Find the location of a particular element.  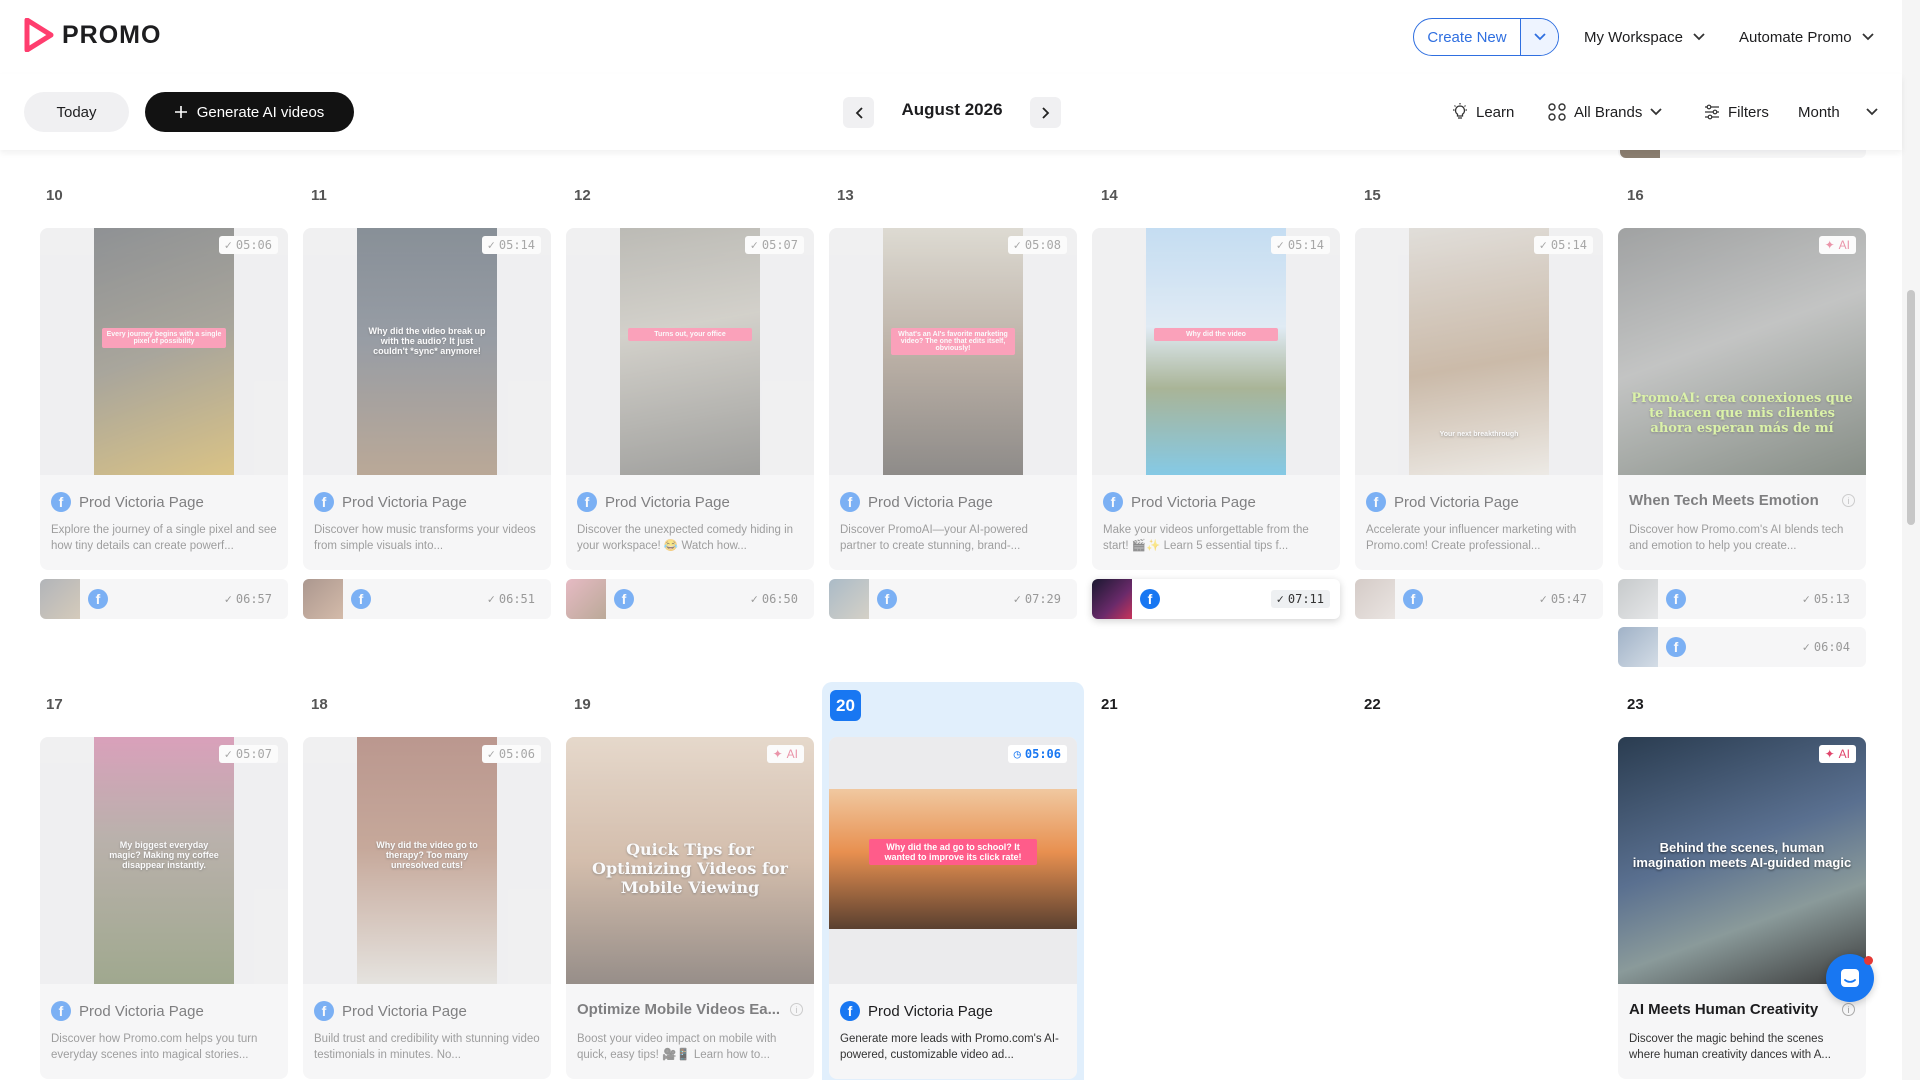

learn-label: Learn is located at coordinates (1495, 112).